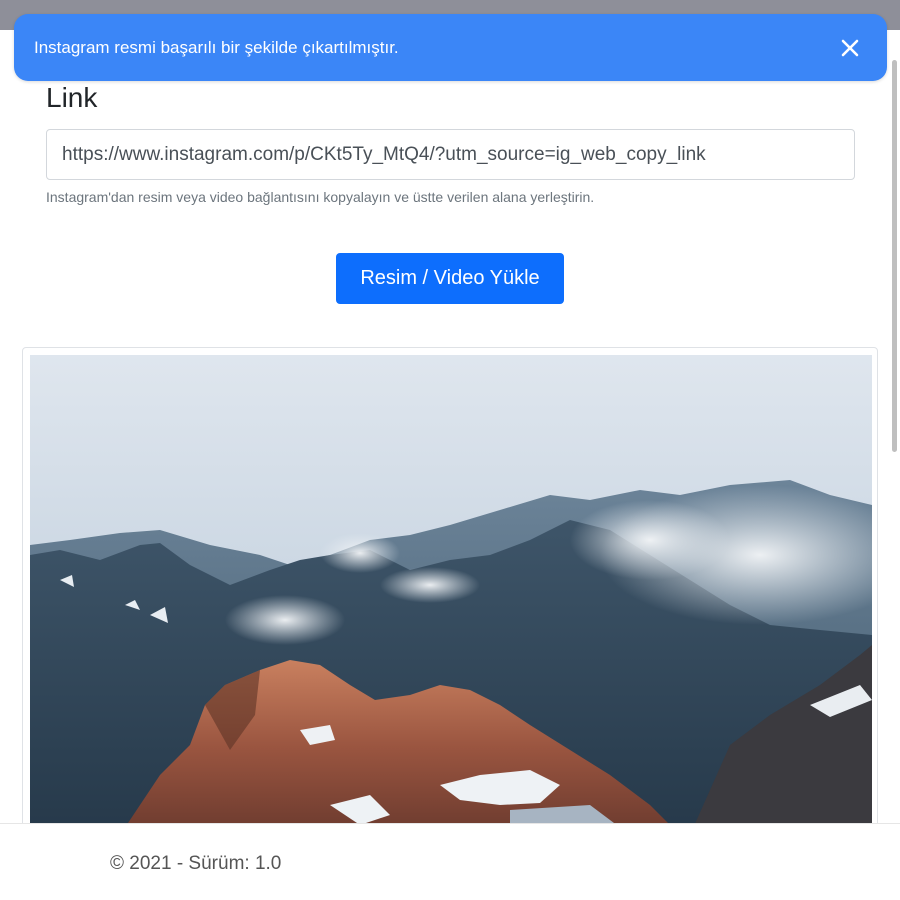 The image size is (900, 900). I want to click on link-input, so click(450, 154).